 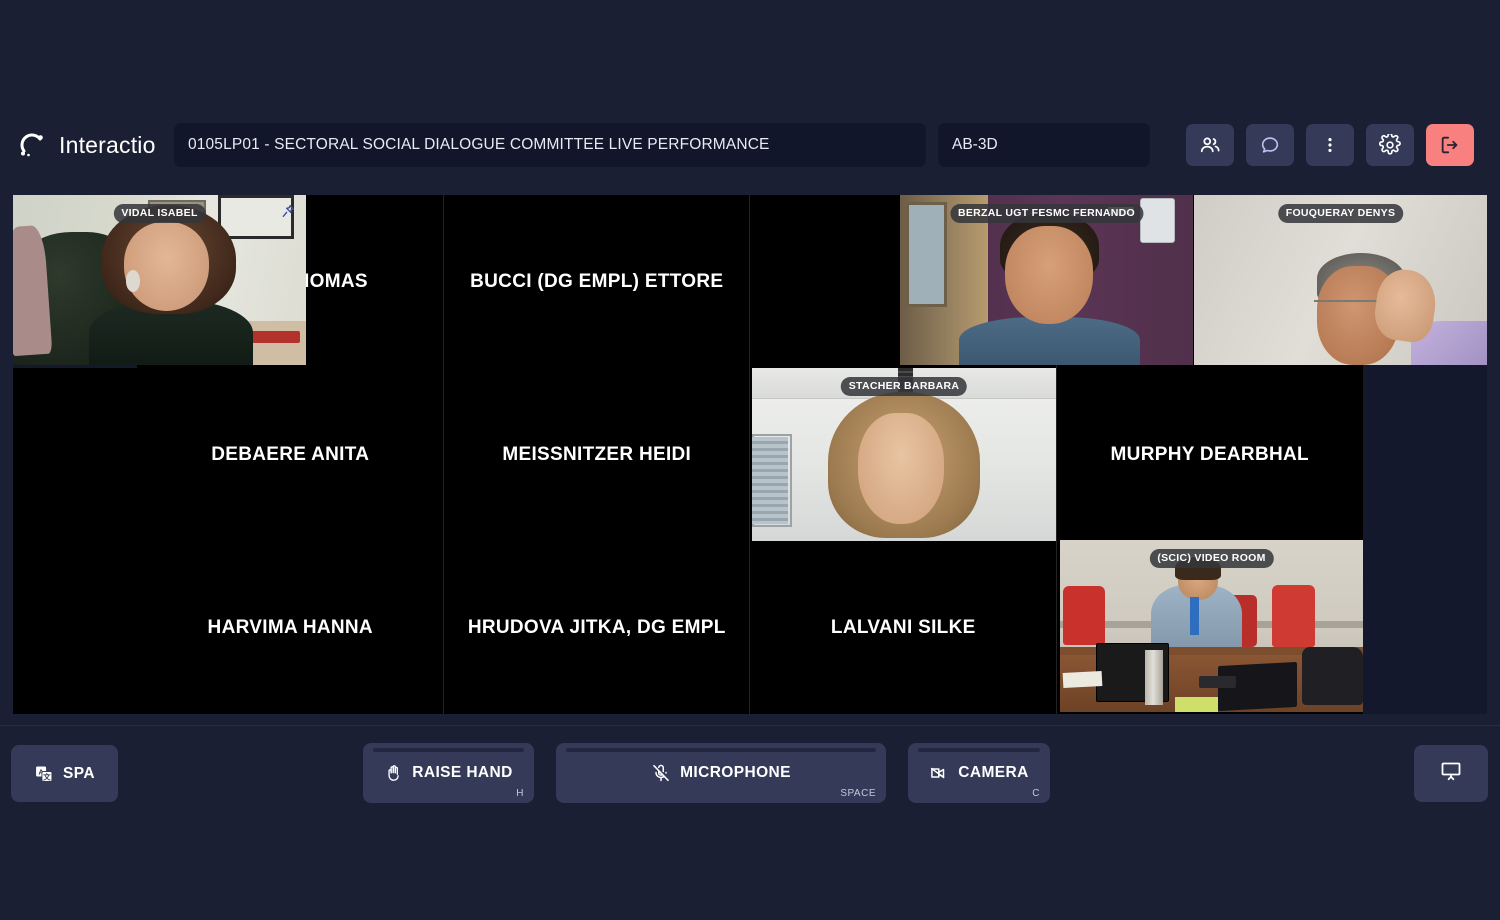 I want to click on chat-button, so click(x=1270, y=145).